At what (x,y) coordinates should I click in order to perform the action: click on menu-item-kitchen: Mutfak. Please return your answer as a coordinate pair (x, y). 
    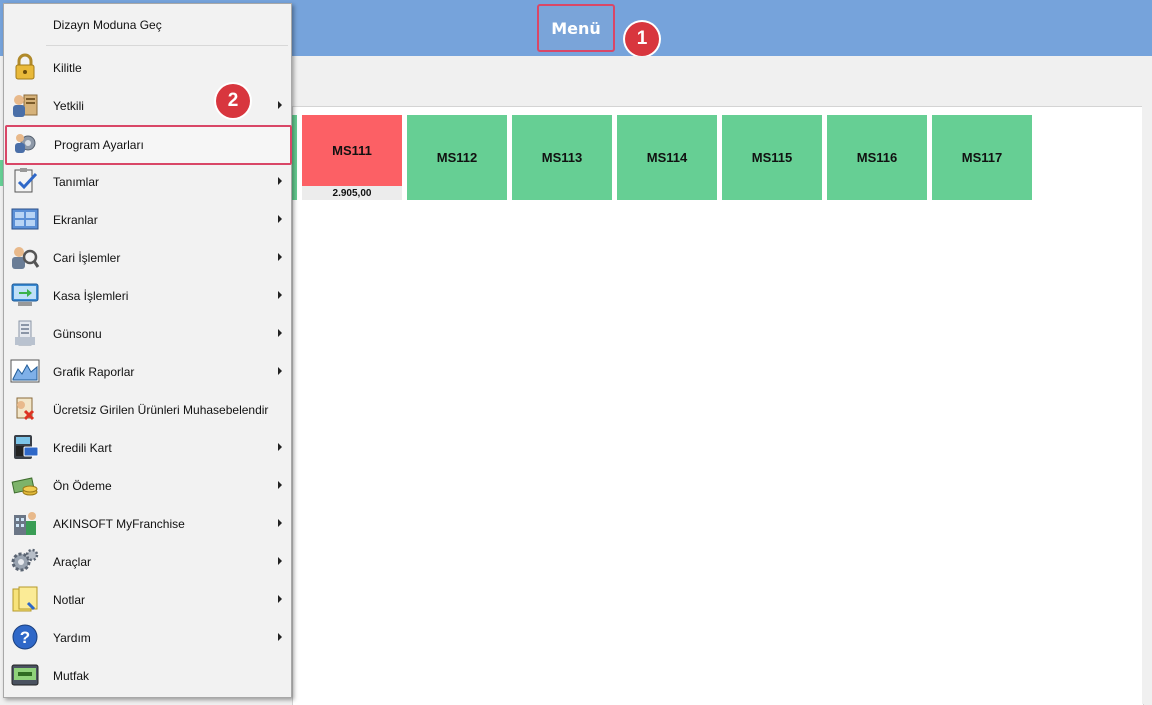
    Looking at the image, I should click on (147, 676).